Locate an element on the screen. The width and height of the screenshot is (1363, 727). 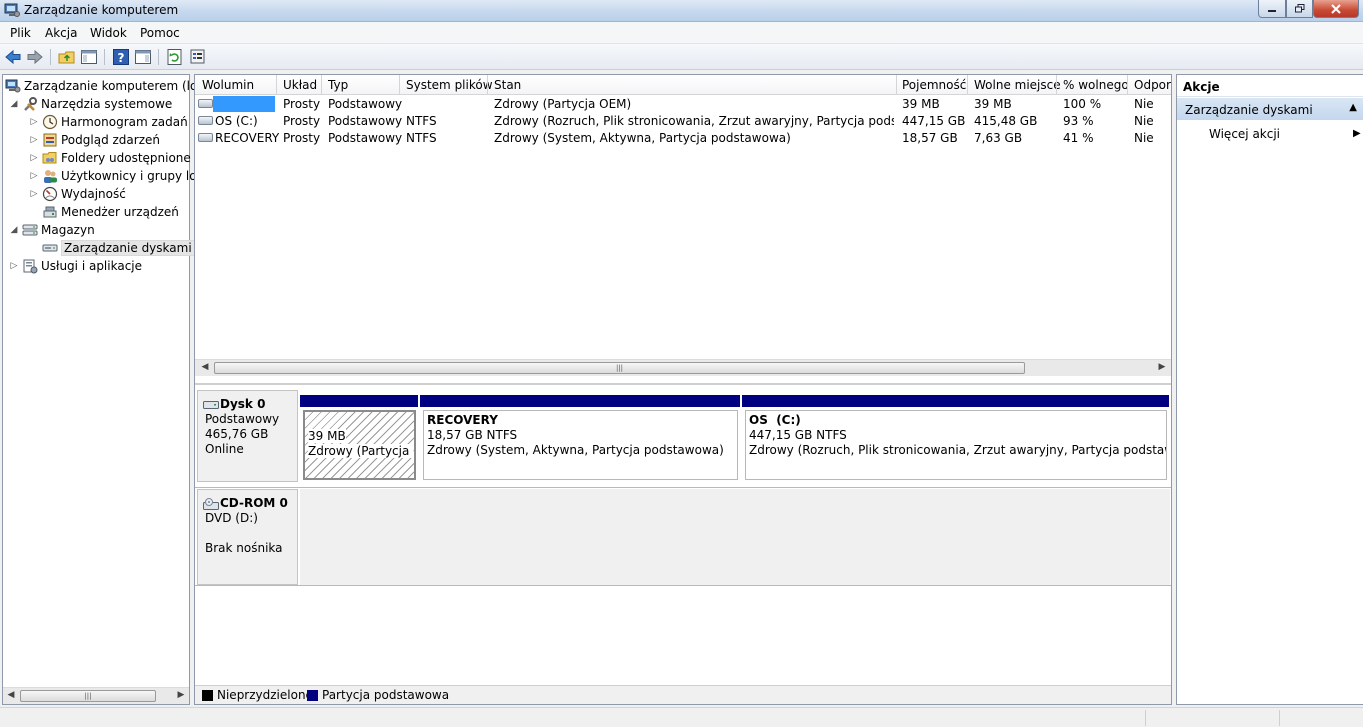
disk-0-size: 465,76 GB is located at coordinates (237, 434).